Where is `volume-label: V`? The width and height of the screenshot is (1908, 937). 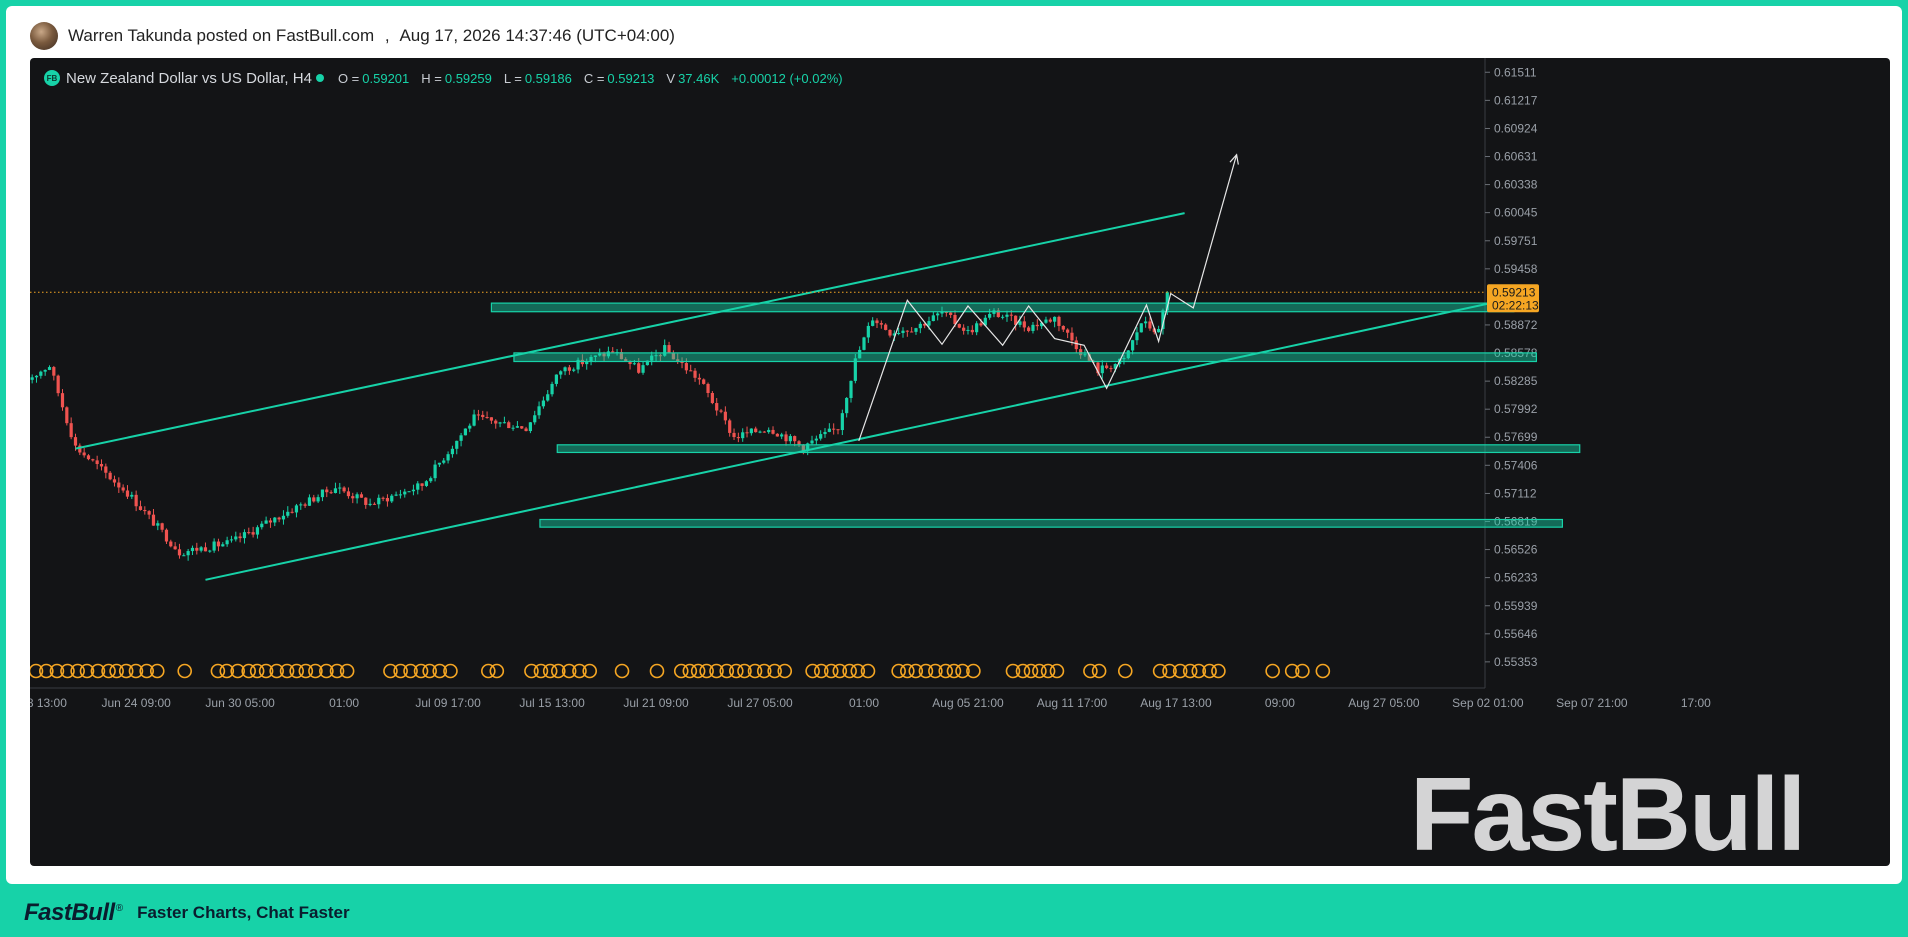 volume-label: V is located at coordinates (671, 78).